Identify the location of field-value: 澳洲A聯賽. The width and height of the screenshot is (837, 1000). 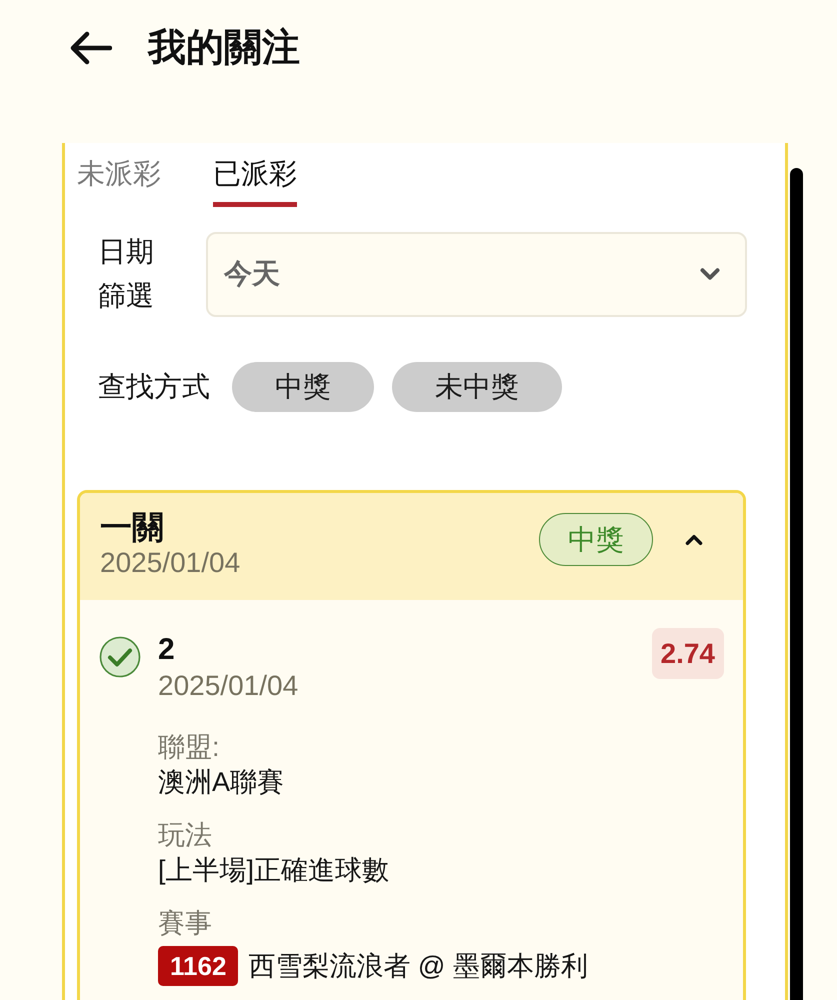
(222, 782).